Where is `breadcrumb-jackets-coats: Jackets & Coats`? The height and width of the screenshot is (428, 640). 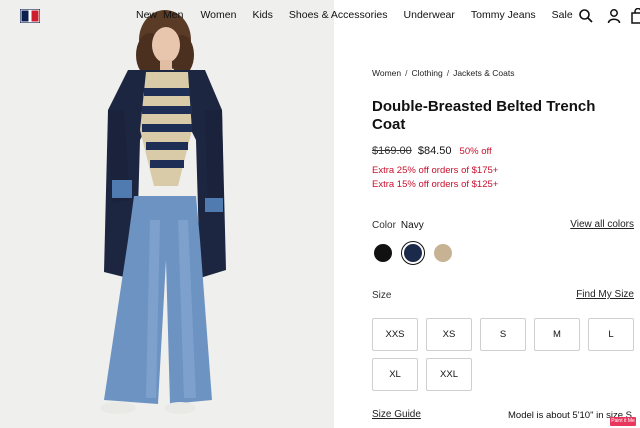
breadcrumb-jackets-coats: Jackets & Coats is located at coordinates (483, 73).